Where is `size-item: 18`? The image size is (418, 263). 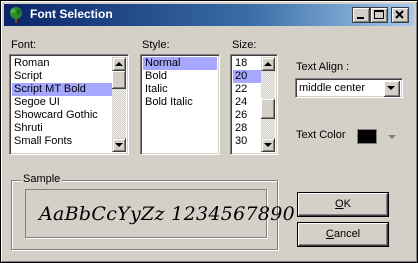 size-item: 18 is located at coordinates (247, 63).